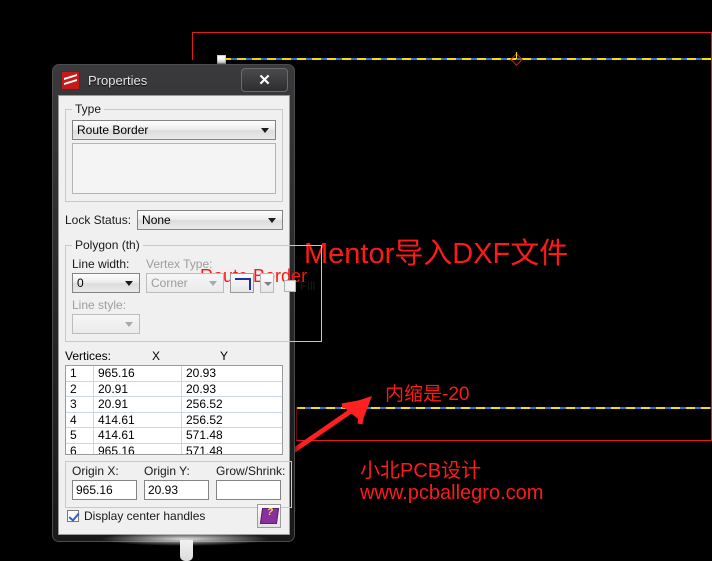 Image resolution: width=712 pixels, height=561 pixels. Describe the element at coordinates (167, 471) in the screenshot. I see `origin-y-label: Origin Y:` at that location.